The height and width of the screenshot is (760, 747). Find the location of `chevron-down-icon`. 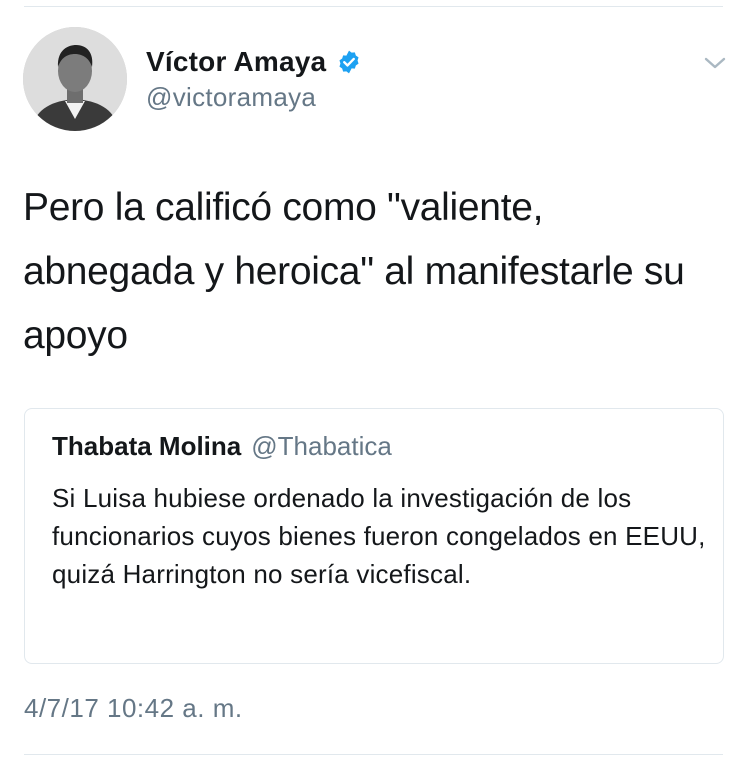

chevron-down-icon is located at coordinates (715, 63).